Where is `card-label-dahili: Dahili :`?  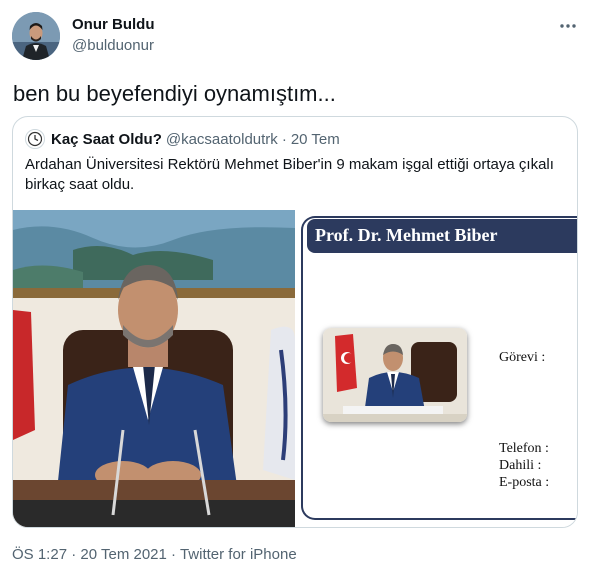 card-label-dahili: Dahili : is located at coordinates (520, 465).